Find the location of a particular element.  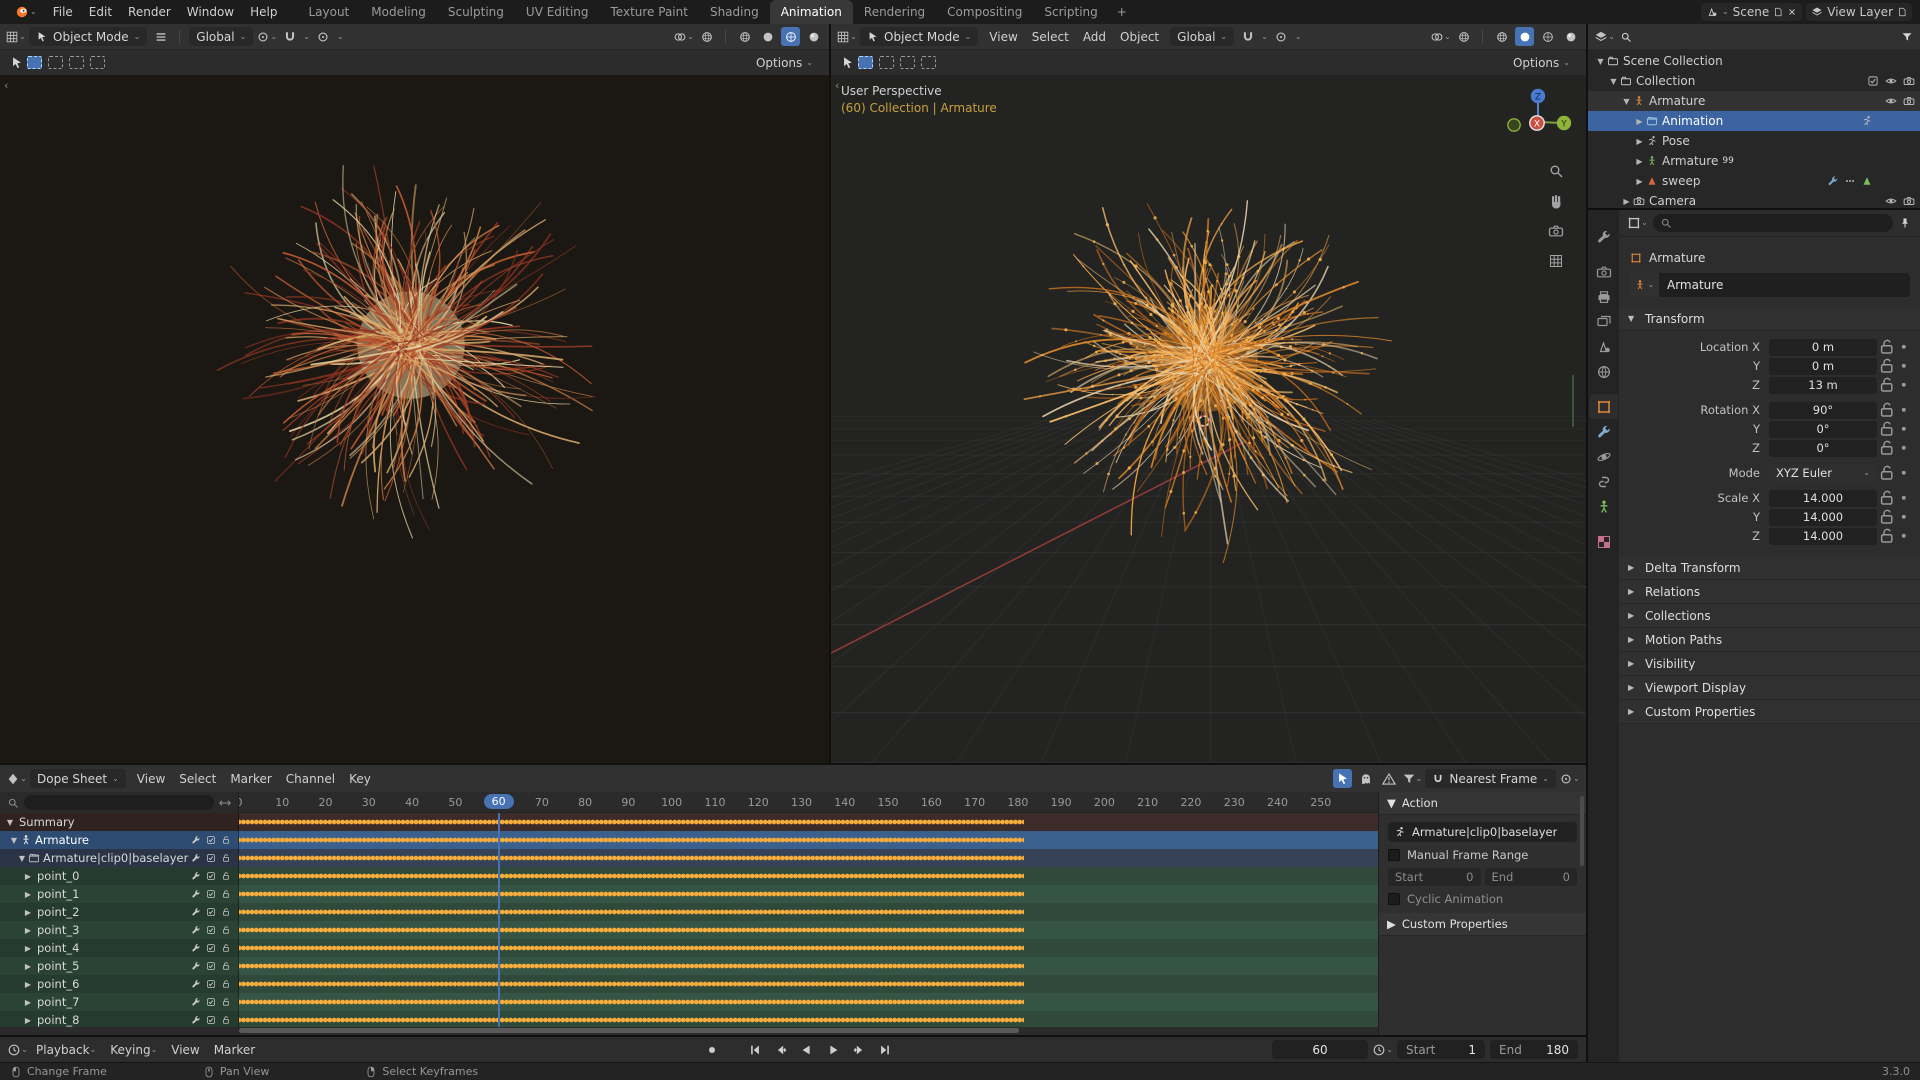

camera-view-icon is located at coordinates (1556, 231).